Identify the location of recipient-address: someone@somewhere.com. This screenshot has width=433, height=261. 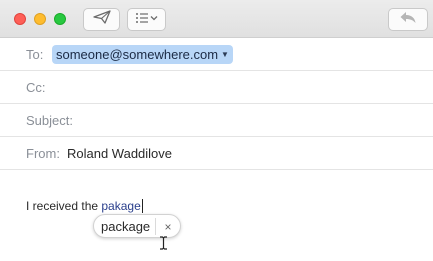
(137, 54).